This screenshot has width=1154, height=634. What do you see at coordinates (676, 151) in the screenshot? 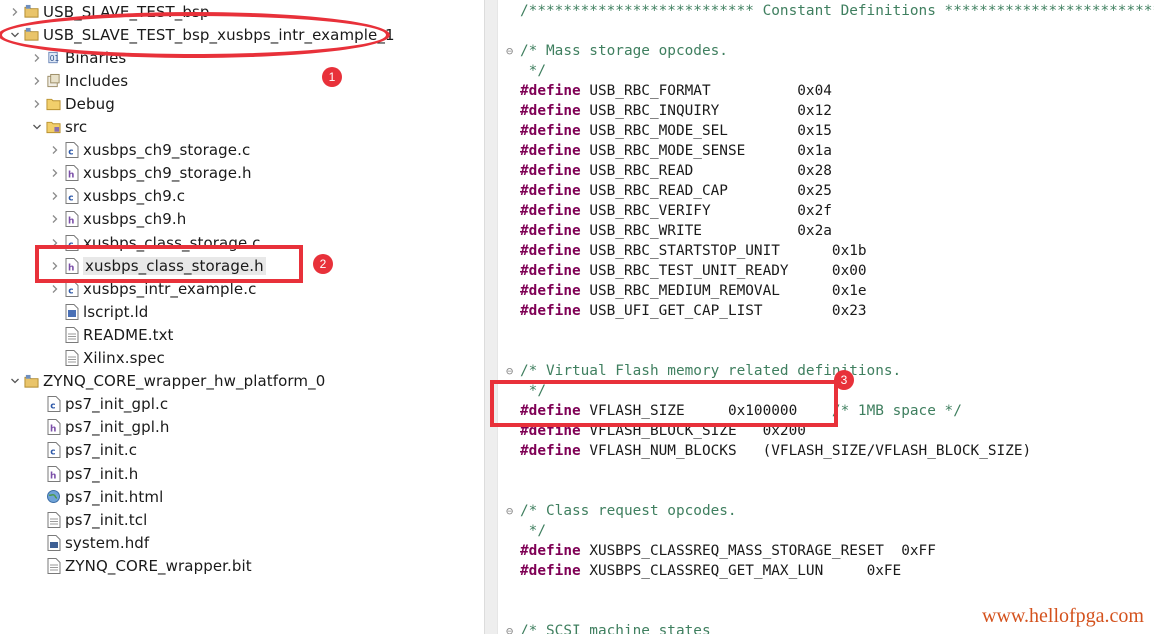
I see `code-line: #define USB_RBC_MODE_SENSE 0x1a` at bounding box center [676, 151].